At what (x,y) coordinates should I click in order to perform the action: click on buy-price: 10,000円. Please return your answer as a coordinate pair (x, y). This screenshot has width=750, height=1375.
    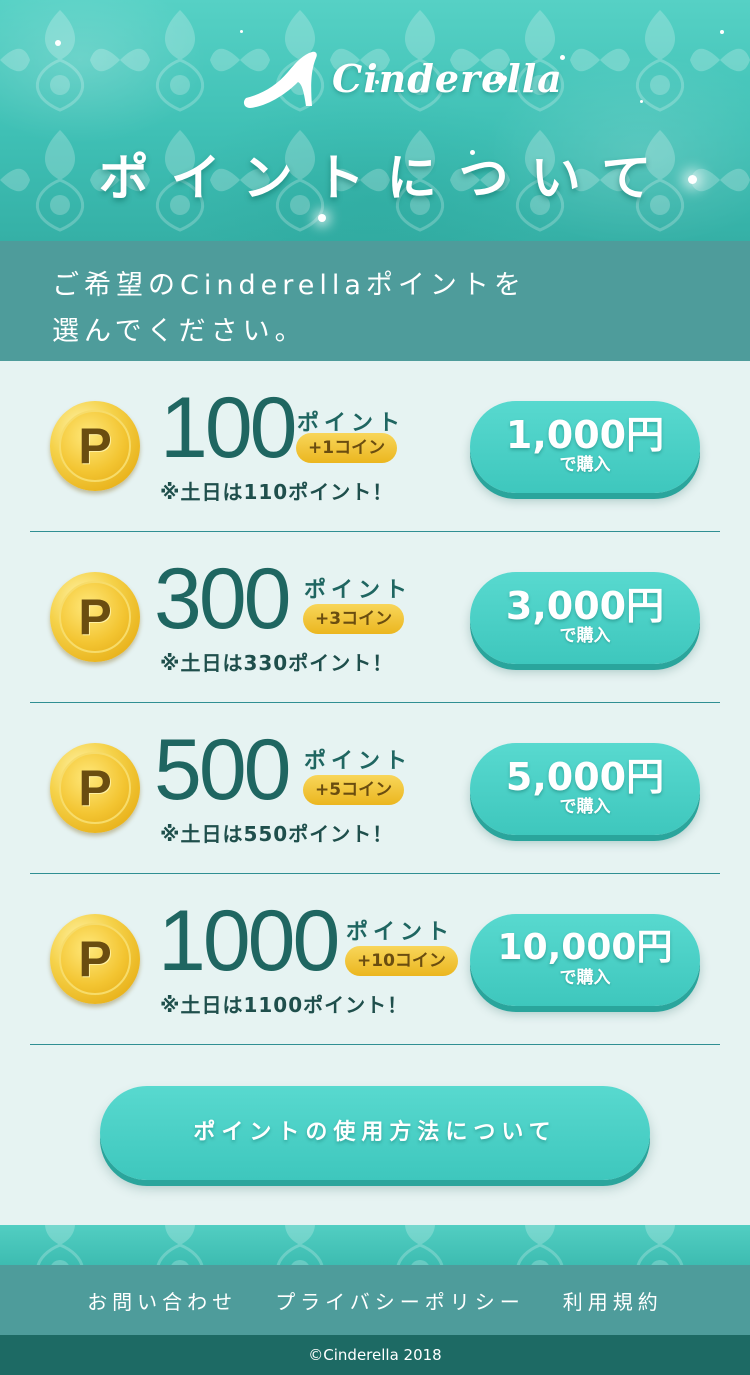
    Looking at the image, I should click on (585, 947).